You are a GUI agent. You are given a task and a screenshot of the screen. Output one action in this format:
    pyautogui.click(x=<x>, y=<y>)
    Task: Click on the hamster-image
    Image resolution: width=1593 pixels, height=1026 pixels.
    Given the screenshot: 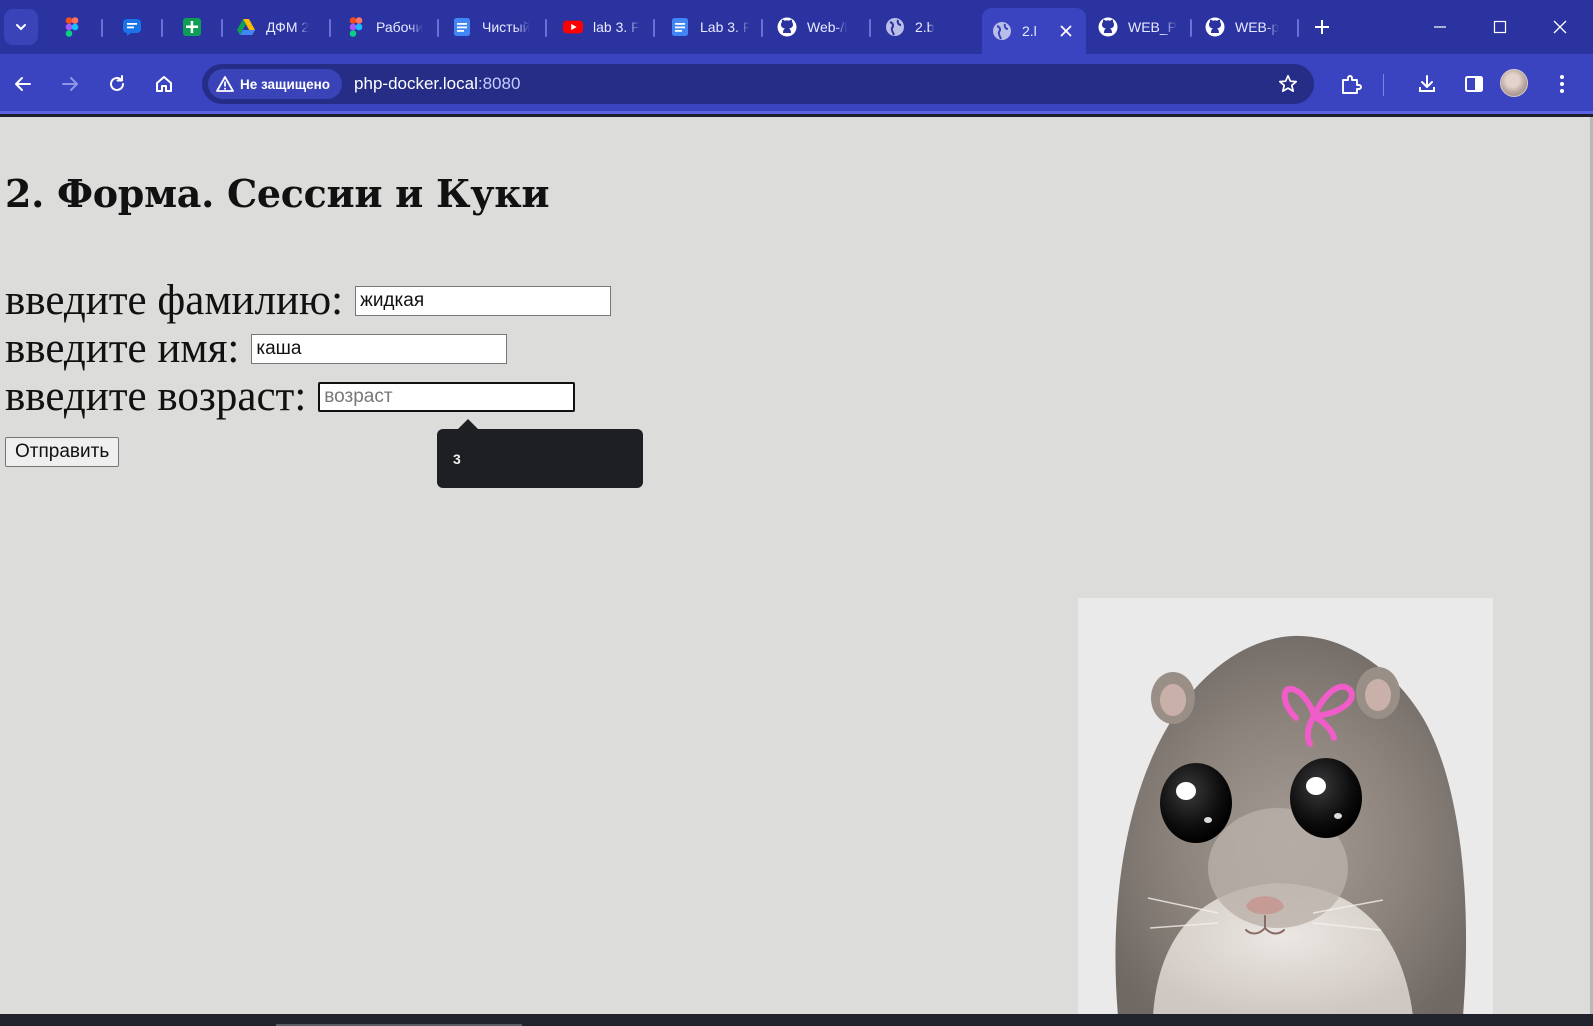 What is the action you would take?
    pyautogui.click(x=1285, y=806)
    